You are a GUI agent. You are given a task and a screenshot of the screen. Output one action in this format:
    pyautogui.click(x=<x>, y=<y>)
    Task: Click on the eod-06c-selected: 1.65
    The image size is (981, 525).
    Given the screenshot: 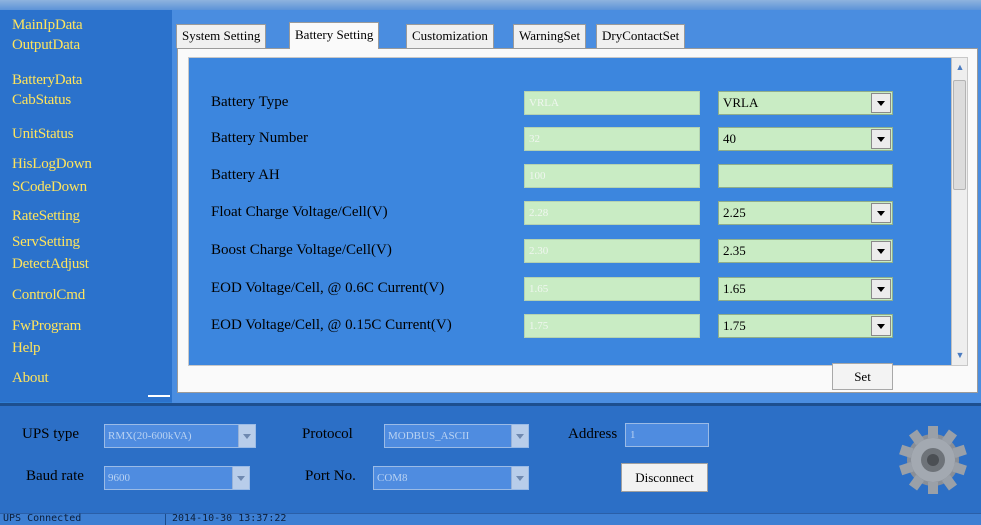 What is the action you would take?
    pyautogui.click(x=734, y=288)
    